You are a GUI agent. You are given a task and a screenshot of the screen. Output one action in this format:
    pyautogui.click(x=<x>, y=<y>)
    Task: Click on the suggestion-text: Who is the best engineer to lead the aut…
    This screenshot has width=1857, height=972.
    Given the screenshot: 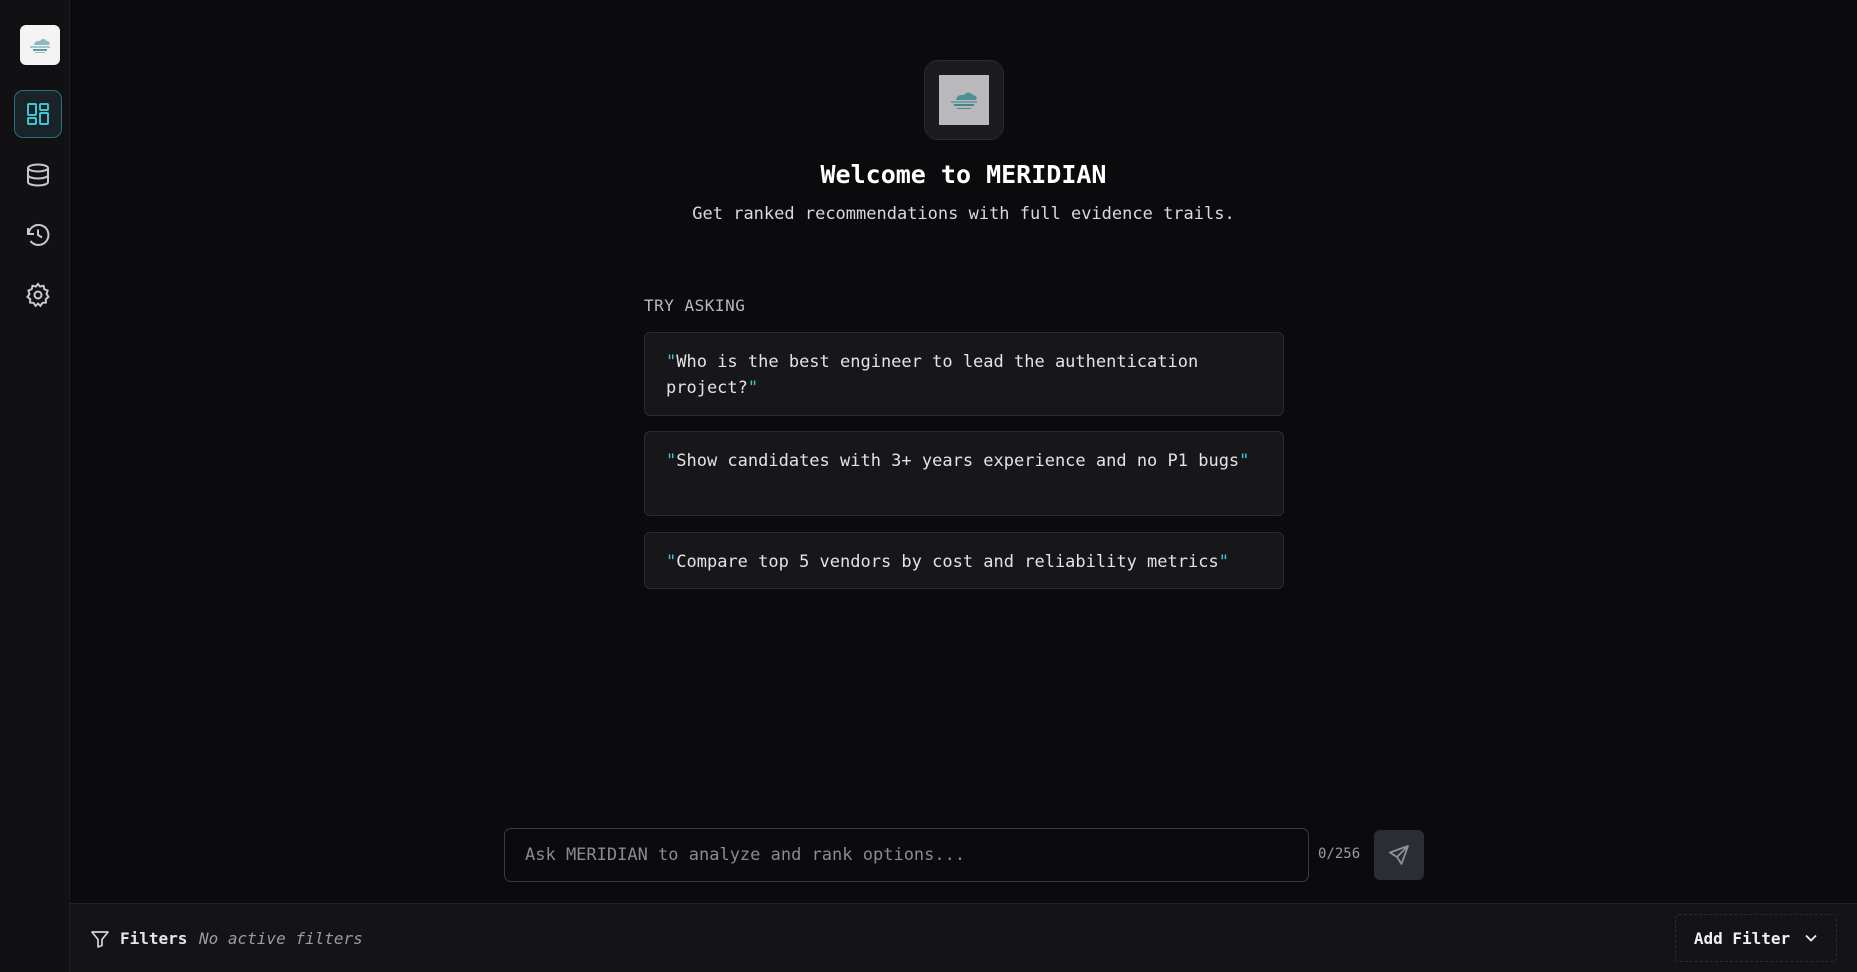 What is the action you would take?
    pyautogui.click(x=932, y=375)
    